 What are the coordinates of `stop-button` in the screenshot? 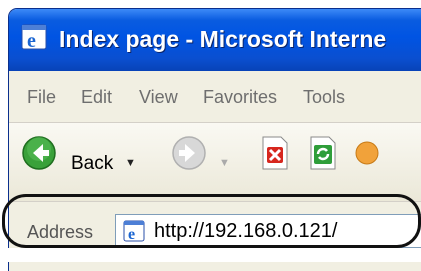 It's located at (275, 153).